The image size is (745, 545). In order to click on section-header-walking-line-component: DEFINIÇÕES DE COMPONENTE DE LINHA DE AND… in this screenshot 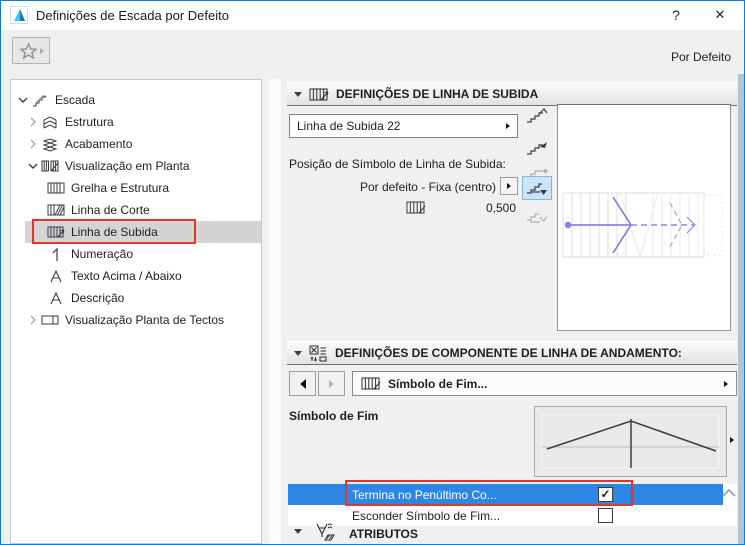, I will do `click(512, 353)`.